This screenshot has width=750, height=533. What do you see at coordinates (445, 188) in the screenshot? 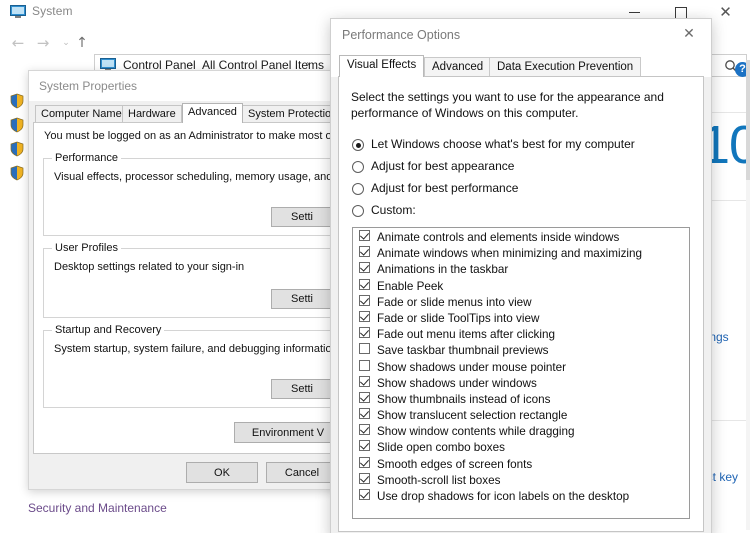
I see `radio-label: Adjust for best performance` at bounding box center [445, 188].